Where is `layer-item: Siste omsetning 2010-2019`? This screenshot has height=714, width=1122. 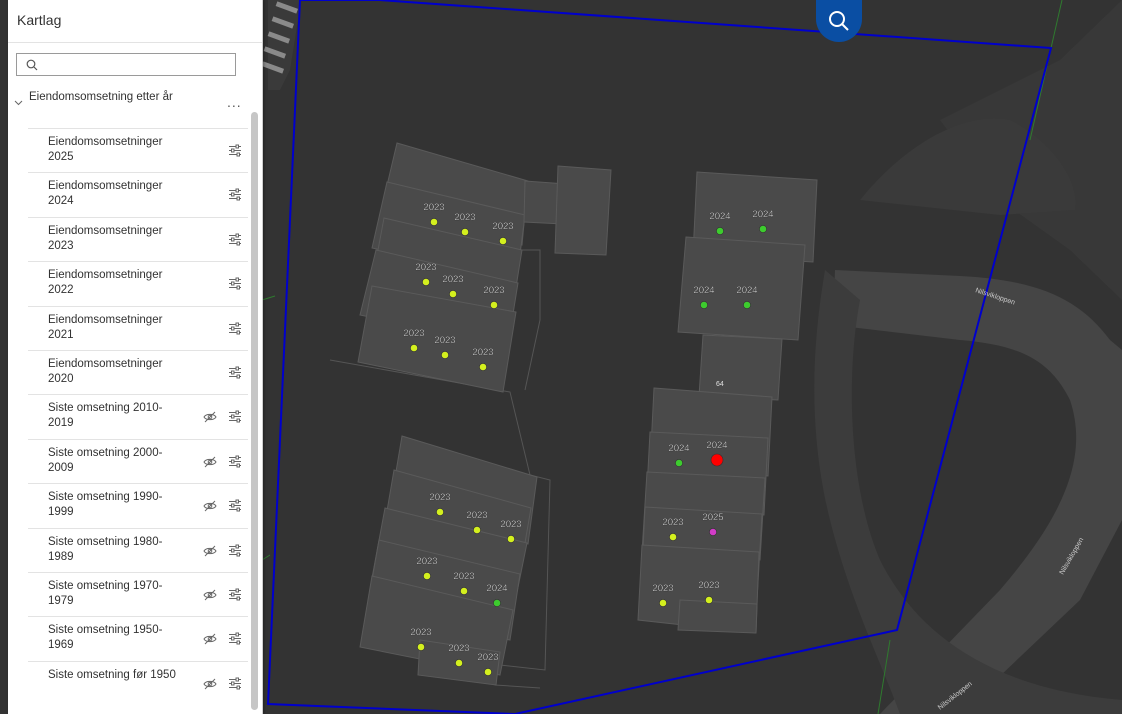
layer-item: Siste omsetning 2010-2019 is located at coordinates (138, 416).